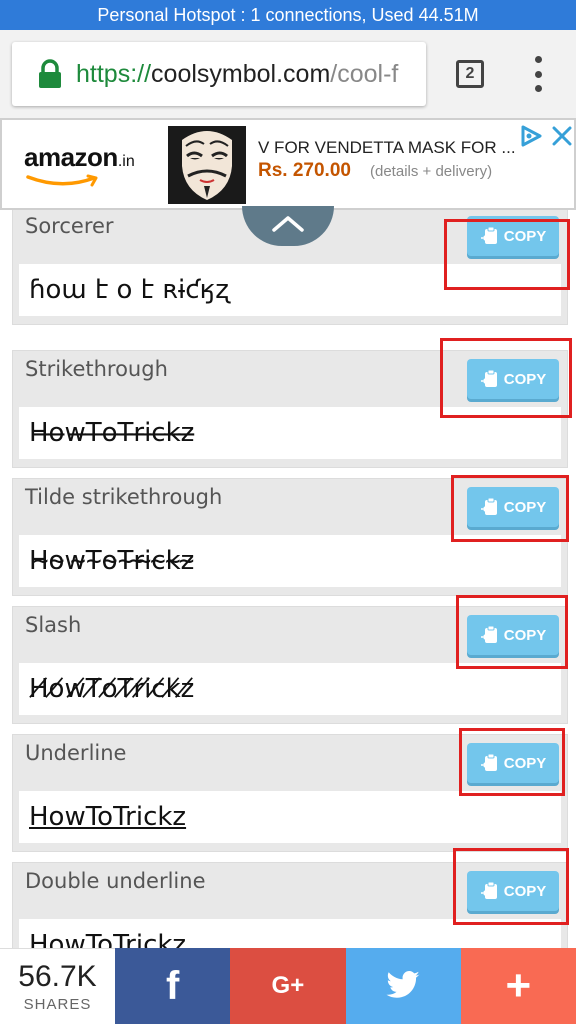  Describe the element at coordinates (124, 497) in the screenshot. I see `style-title: Tilde strikethrough` at that location.